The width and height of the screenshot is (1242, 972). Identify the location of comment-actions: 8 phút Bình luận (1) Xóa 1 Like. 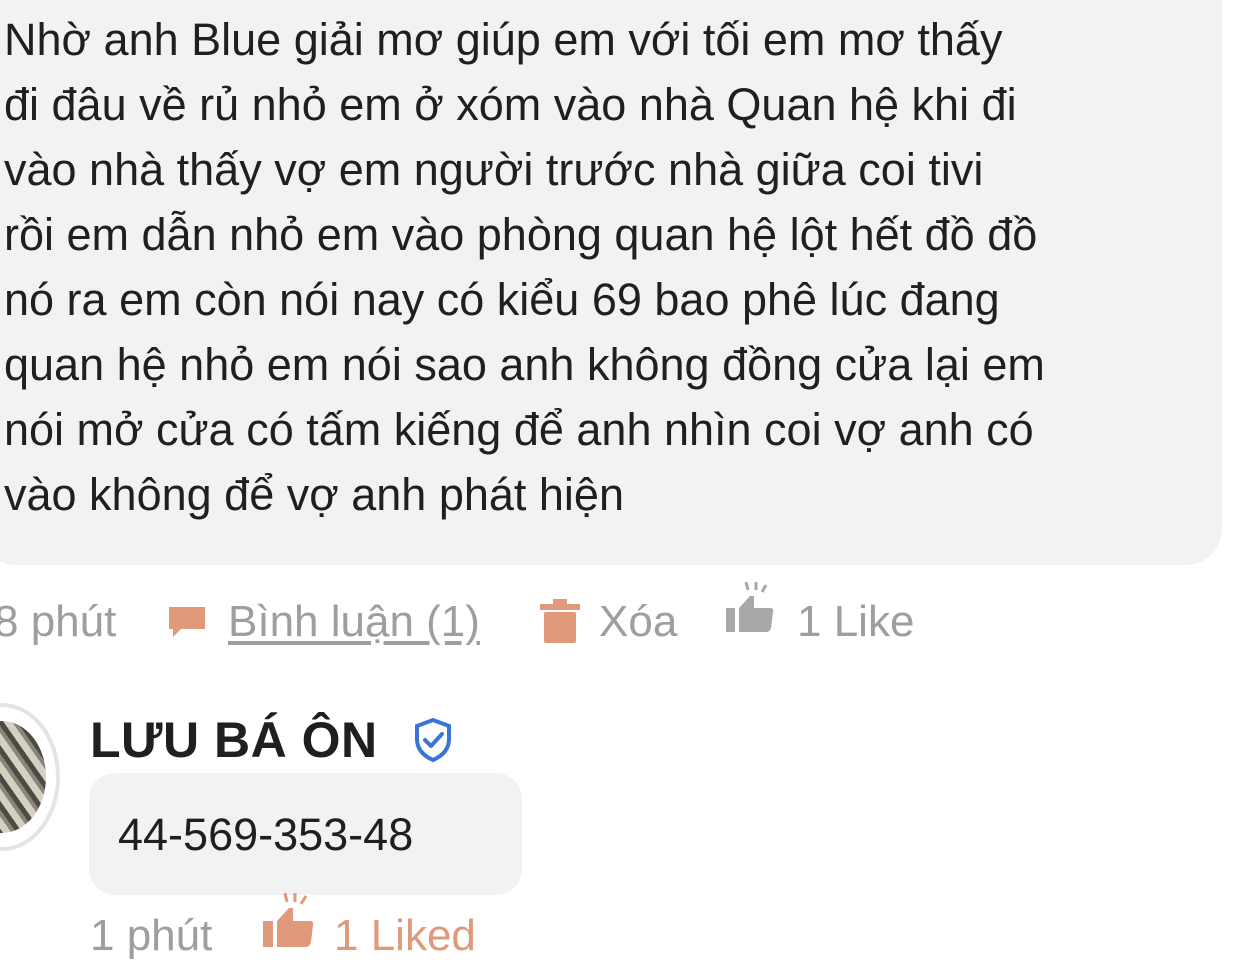
(621, 615).